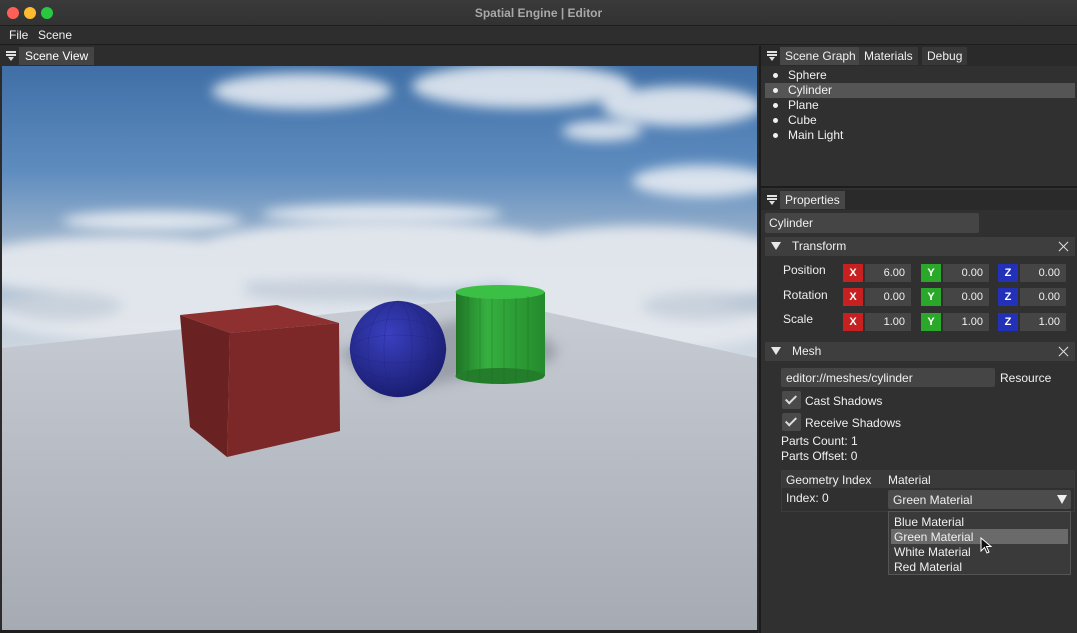  What do you see at coordinates (538, 35) in the screenshot?
I see `menu-bar: File Scene` at bounding box center [538, 35].